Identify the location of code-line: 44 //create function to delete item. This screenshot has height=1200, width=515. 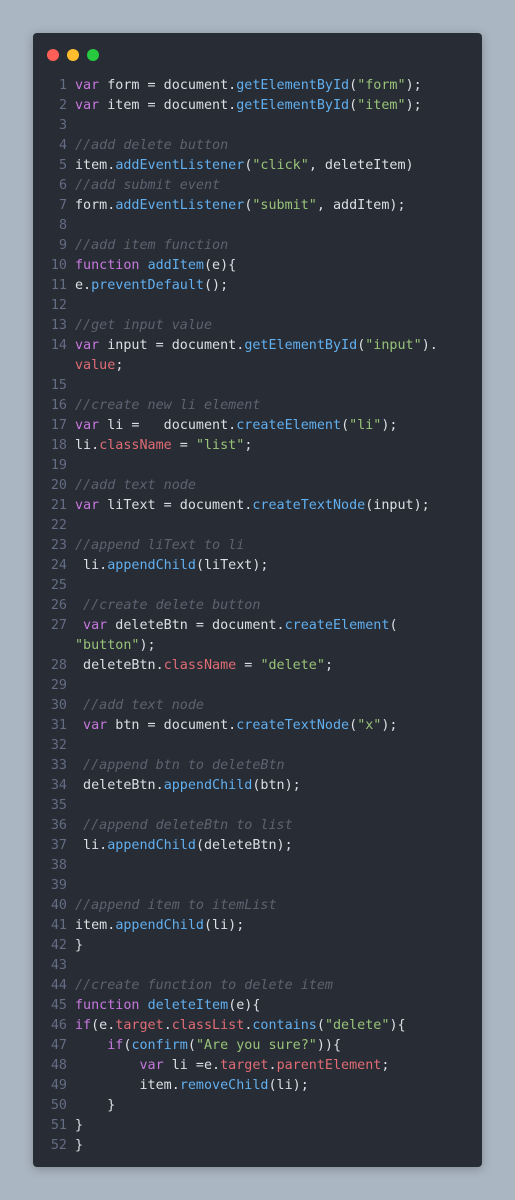
(257, 986).